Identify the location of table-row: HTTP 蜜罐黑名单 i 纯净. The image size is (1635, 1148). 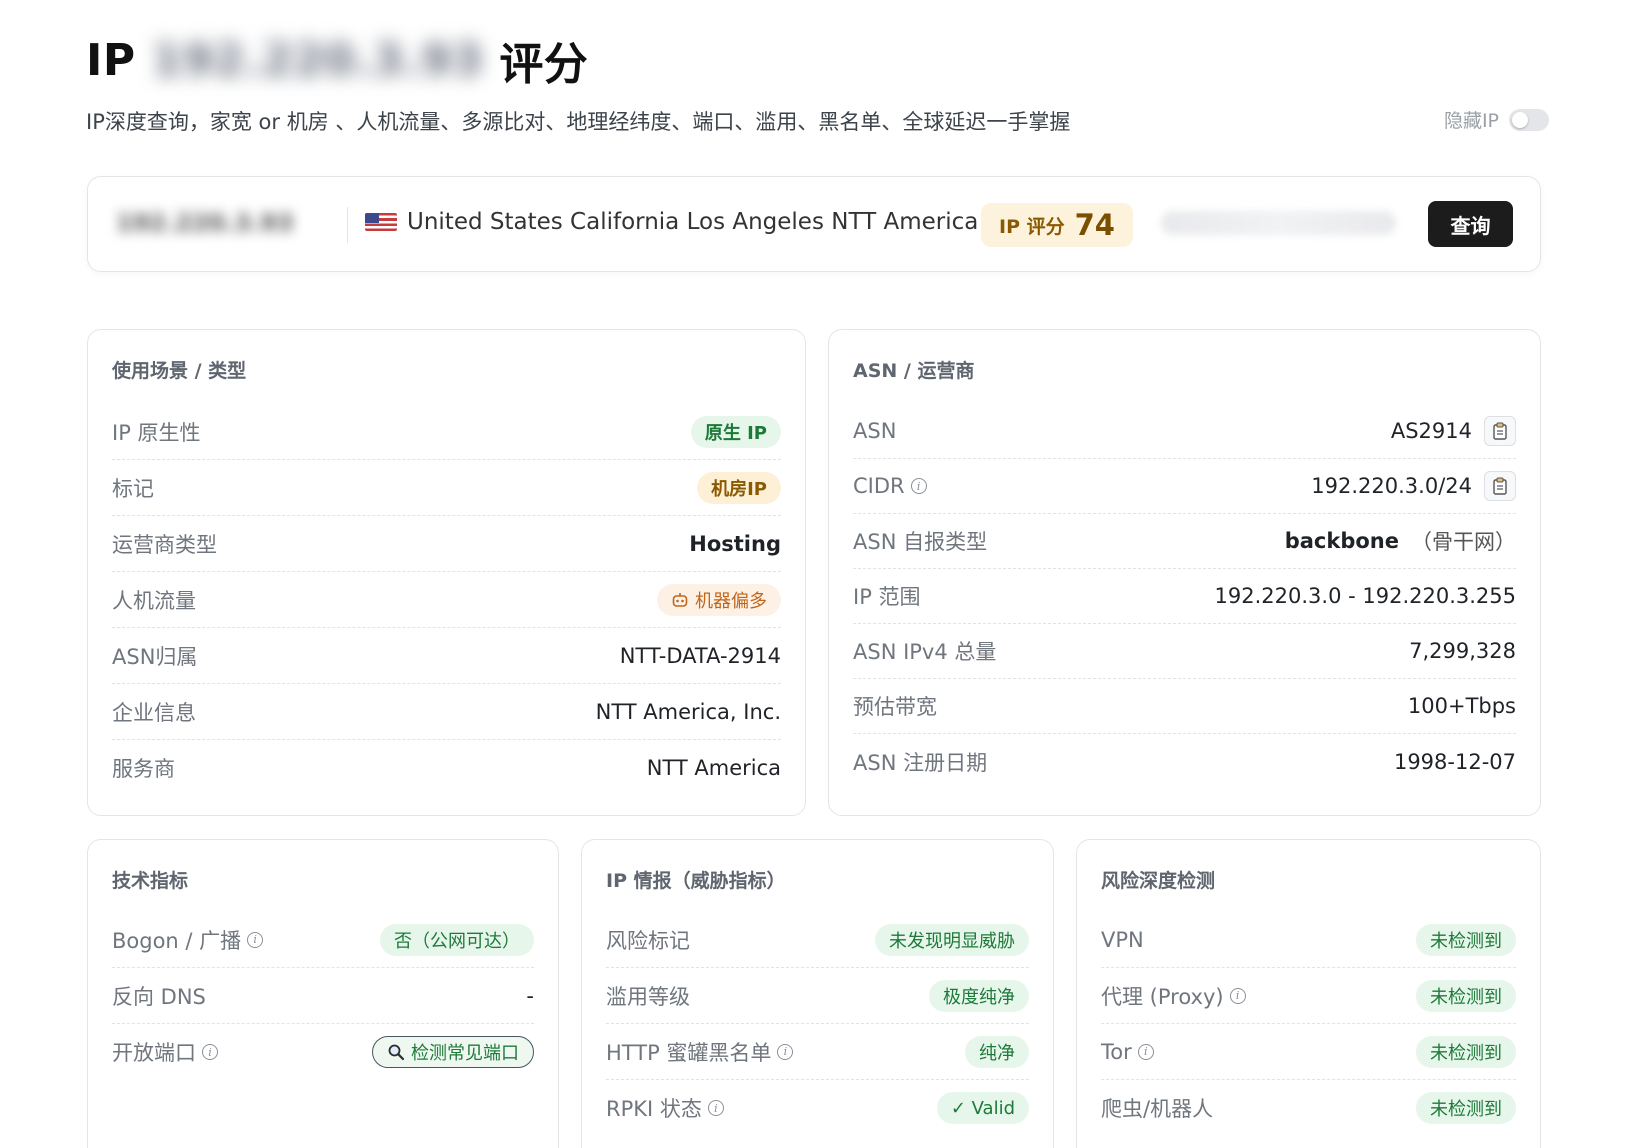
(817, 1052).